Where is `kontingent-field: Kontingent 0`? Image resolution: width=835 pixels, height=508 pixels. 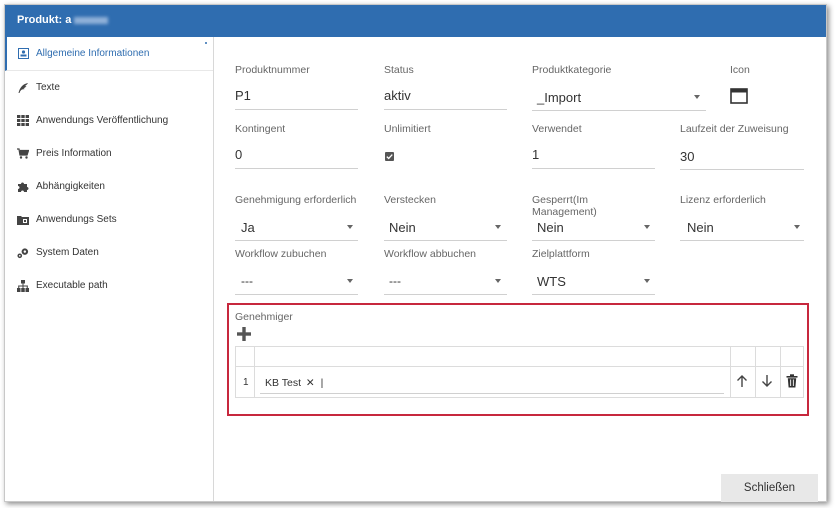
kontingent-field: Kontingent 0 is located at coordinates (296, 146).